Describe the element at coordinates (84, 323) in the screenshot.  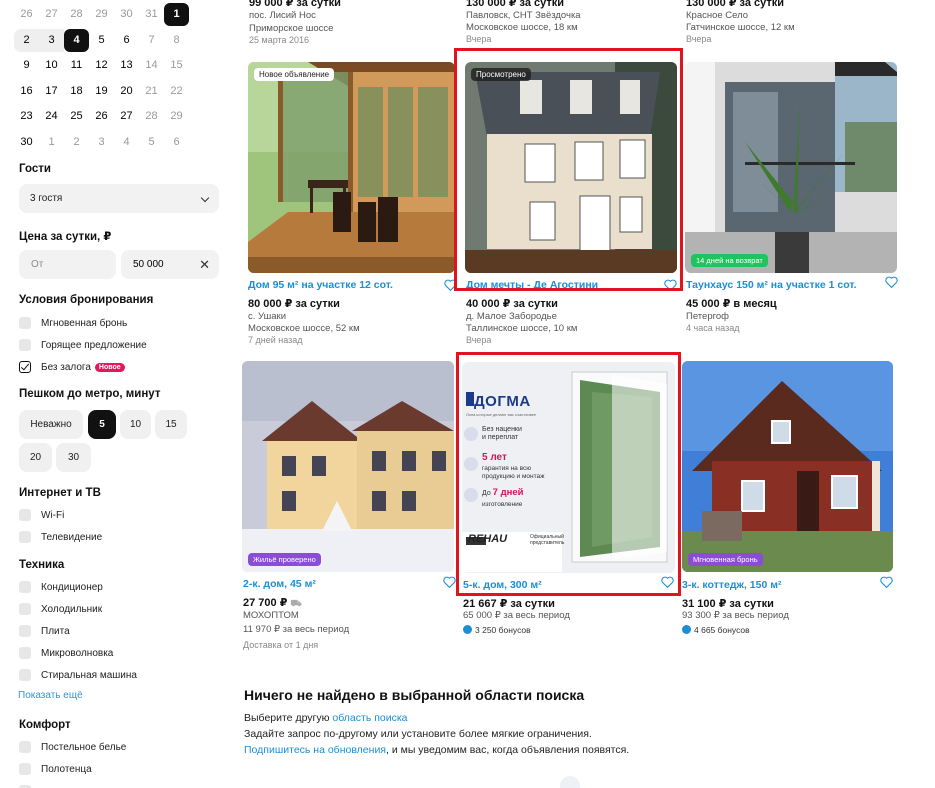
I see `checkbox-label: Мгновенная бронь` at that location.